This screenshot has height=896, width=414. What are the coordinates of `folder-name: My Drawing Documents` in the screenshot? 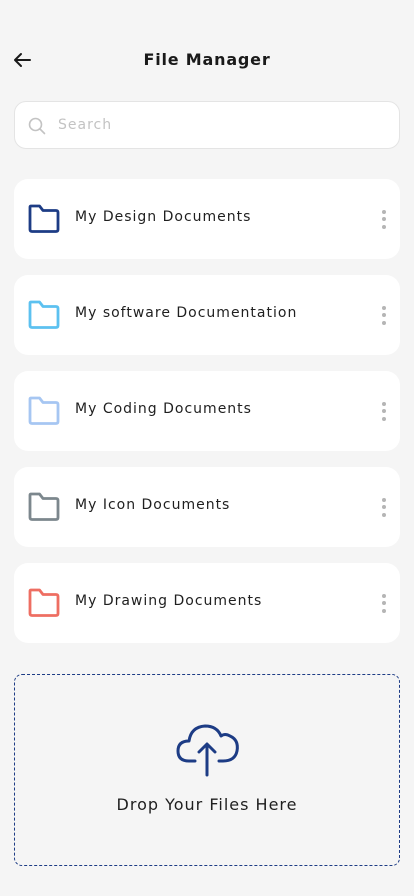 It's located at (169, 601).